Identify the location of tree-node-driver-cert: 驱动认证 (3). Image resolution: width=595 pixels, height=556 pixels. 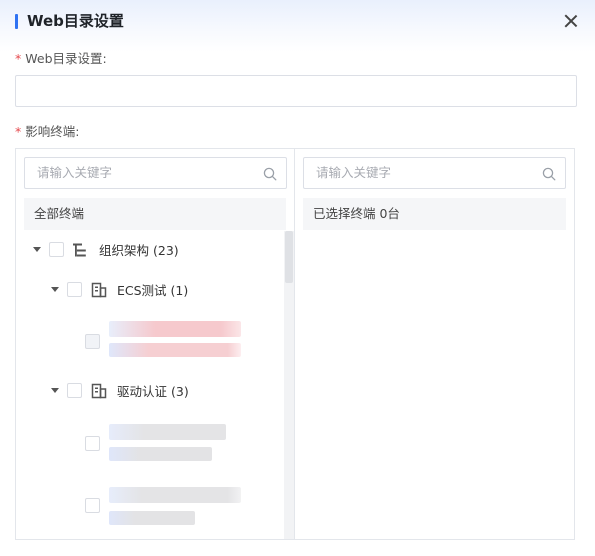
(150, 392).